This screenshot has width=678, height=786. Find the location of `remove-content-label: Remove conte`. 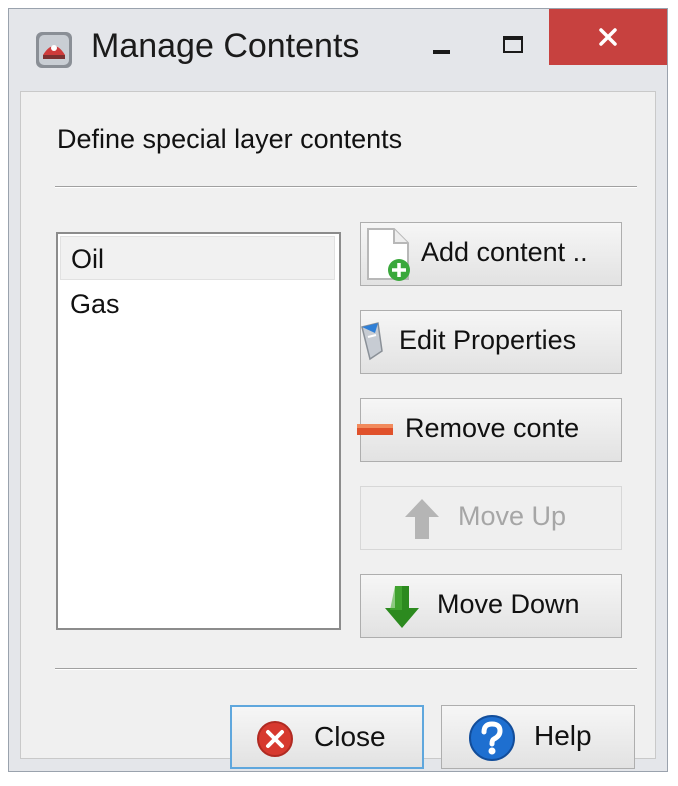

remove-content-label: Remove conte is located at coordinates (492, 428).